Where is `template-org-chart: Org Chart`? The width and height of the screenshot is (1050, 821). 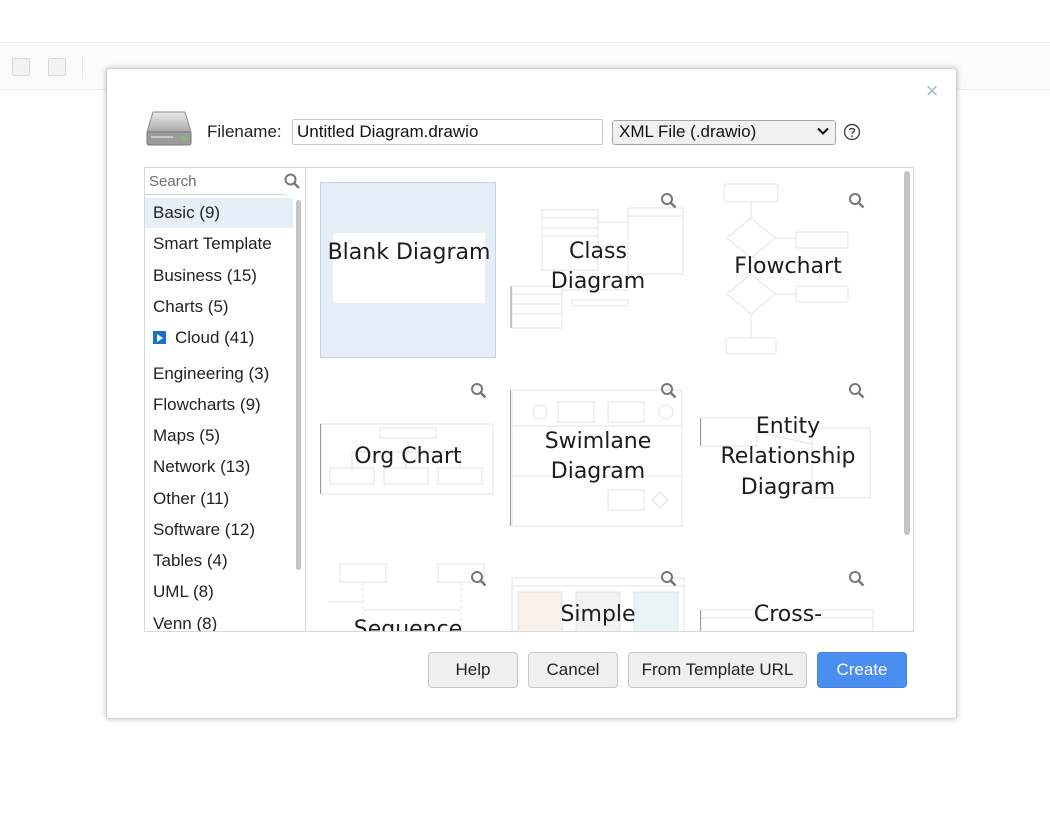
template-org-chart: Org Chart is located at coordinates (408, 460).